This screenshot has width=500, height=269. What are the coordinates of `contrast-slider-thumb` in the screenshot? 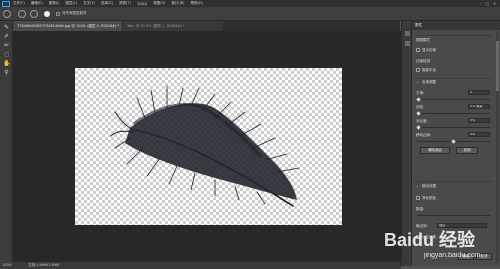 It's located at (418, 127).